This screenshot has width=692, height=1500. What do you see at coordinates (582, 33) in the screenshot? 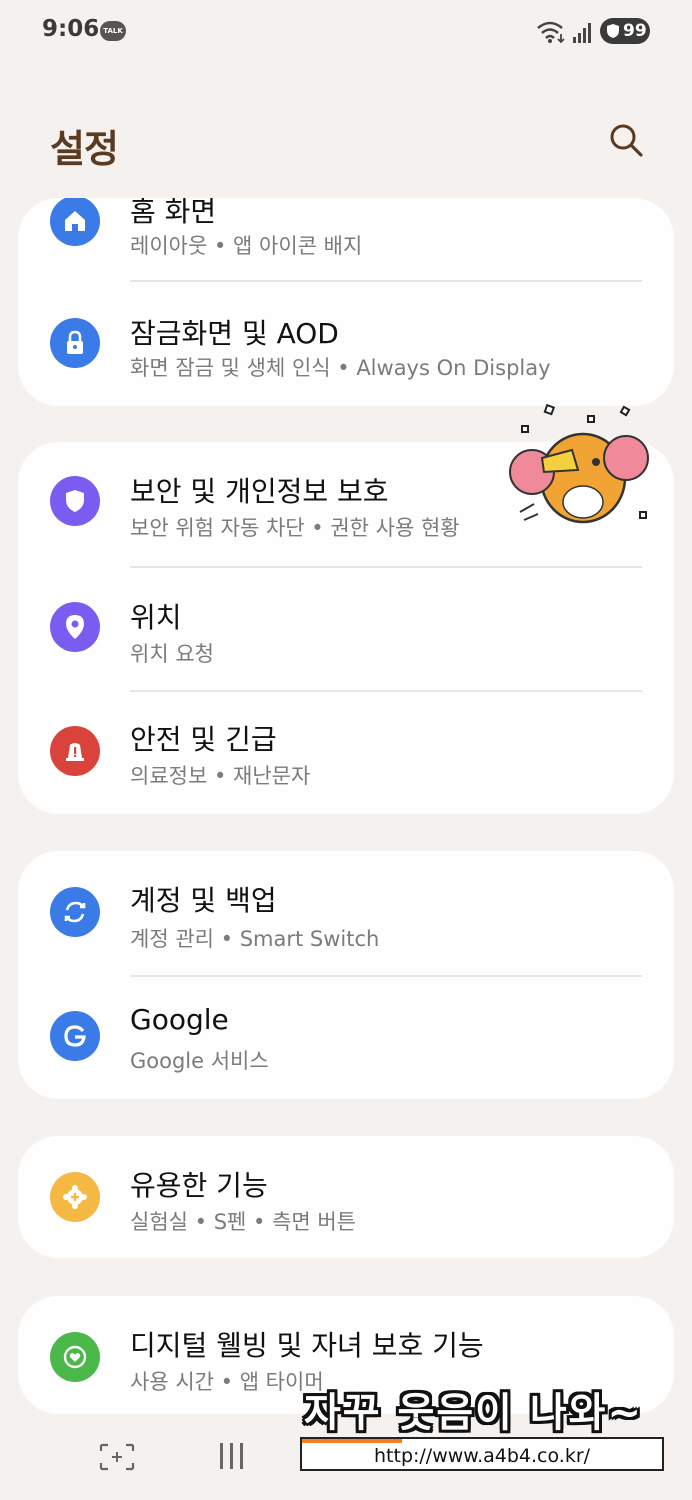
I see `signal-strength-icon` at bounding box center [582, 33].